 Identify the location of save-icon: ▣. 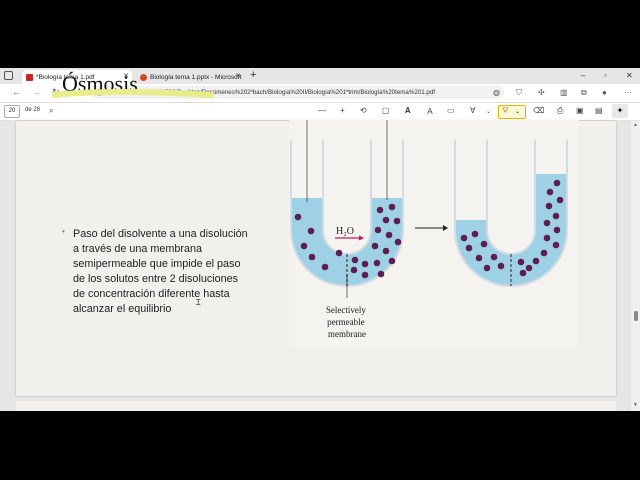
(580, 110).